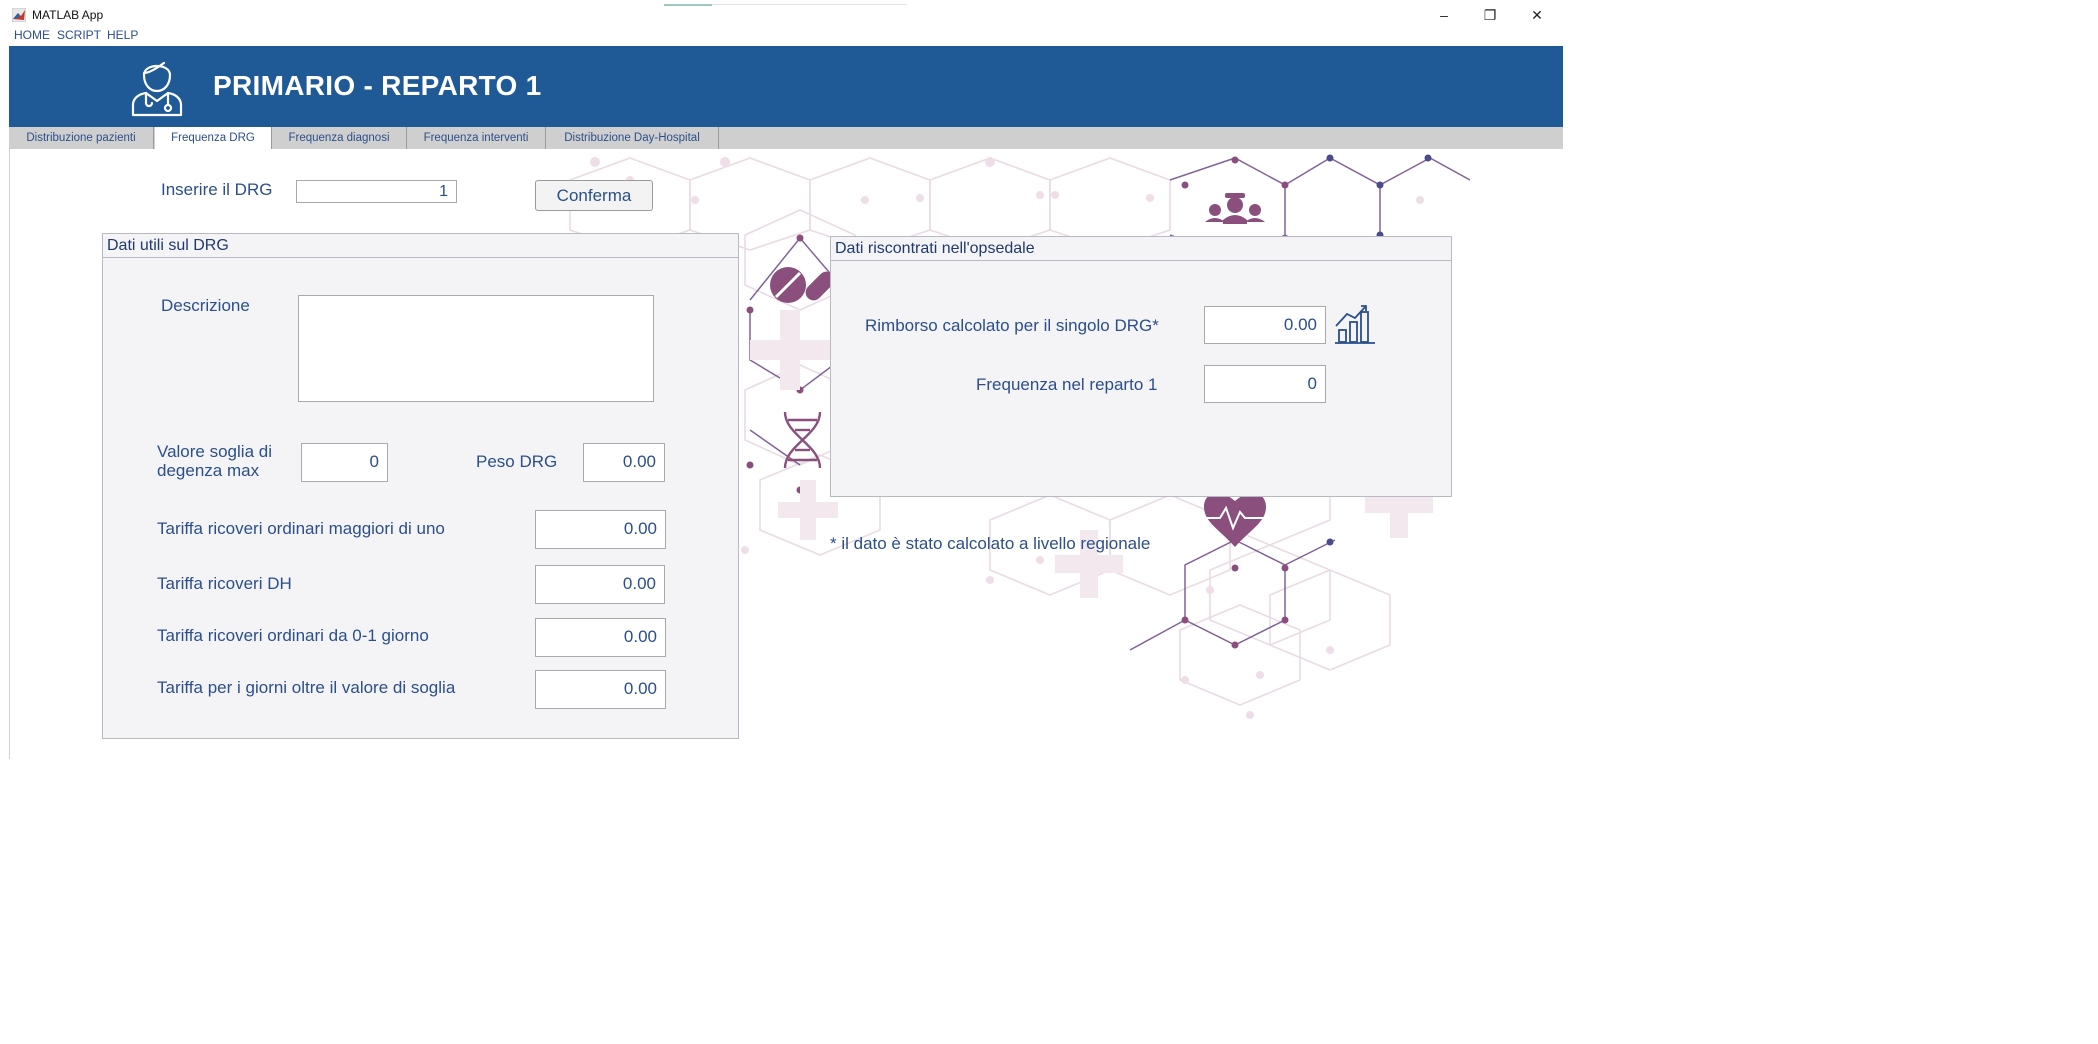 This screenshot has height=1044, width=2098. Describe the element at coordinates (600, 637) in the screenshot. I see `tariffa-01-field: 0.00` at that location.